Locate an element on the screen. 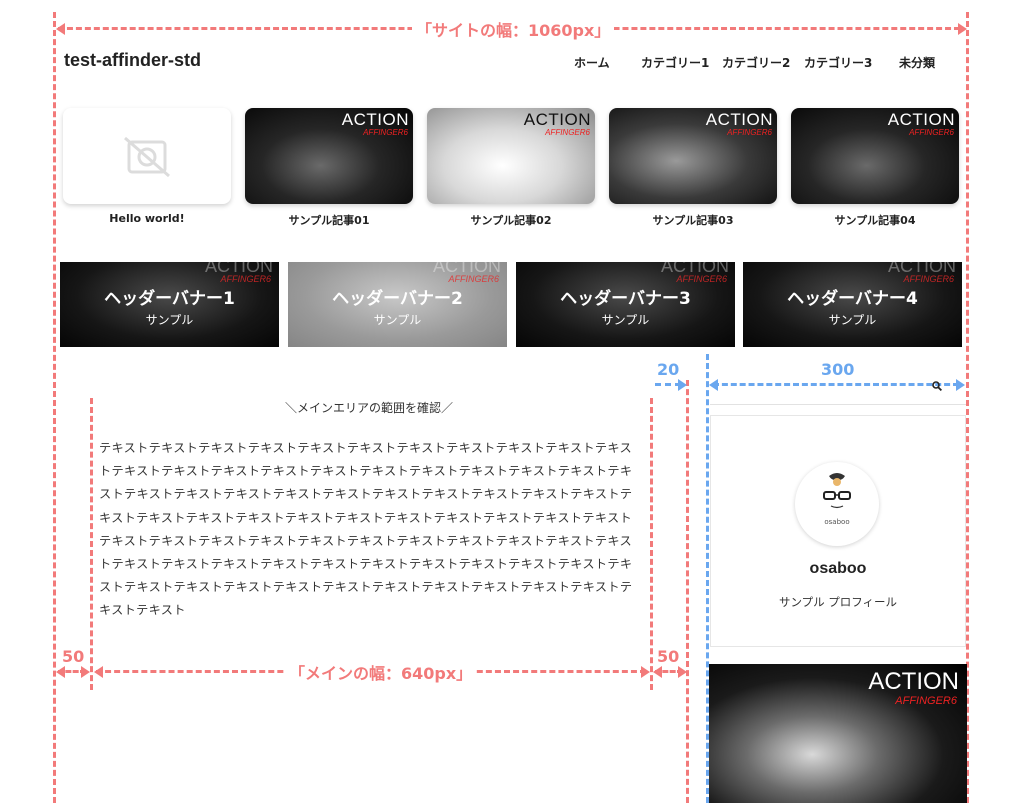 Image resolution: width=1024 pixels, height=803 pixels. banner-title: ヘッダーバナー3 is located at coordinates (625, 299).